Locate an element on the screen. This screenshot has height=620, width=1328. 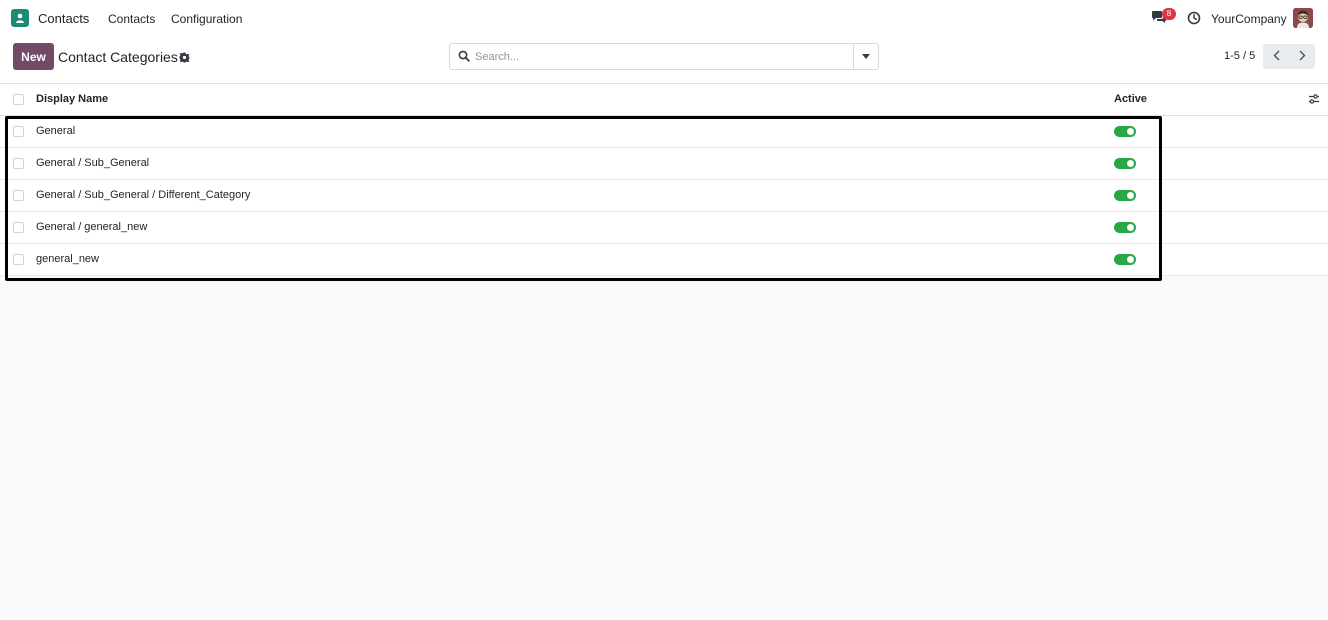
table-row: General / Sub_General is located at coordinates (664, 164).